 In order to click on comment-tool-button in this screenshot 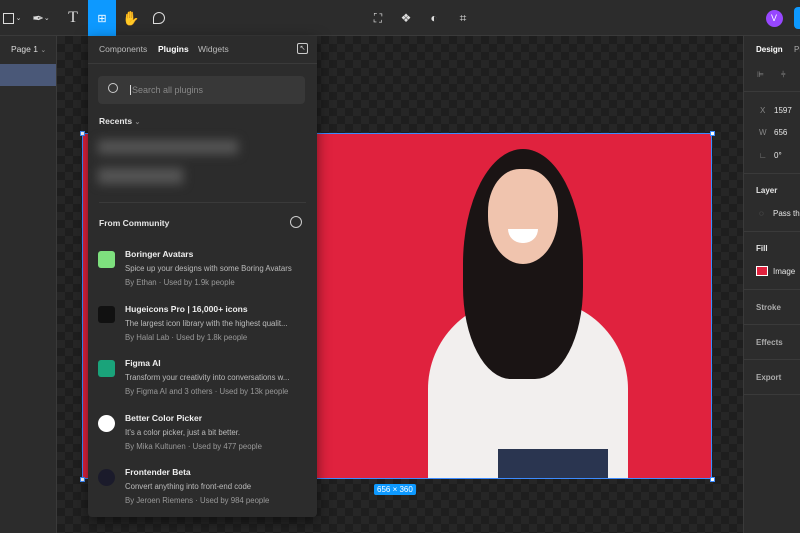, I will do `click(159, 18)`.